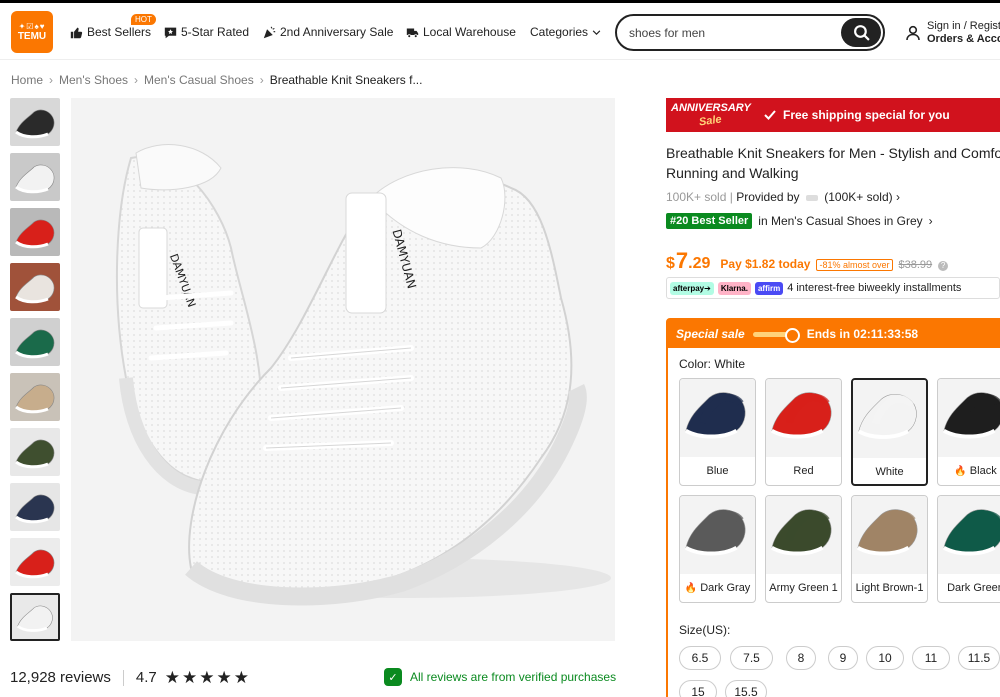 The height and width of the screenshot is (697, 1000). I want to click on verified-text: All reviews are from verified purchases, so click(513, 677).